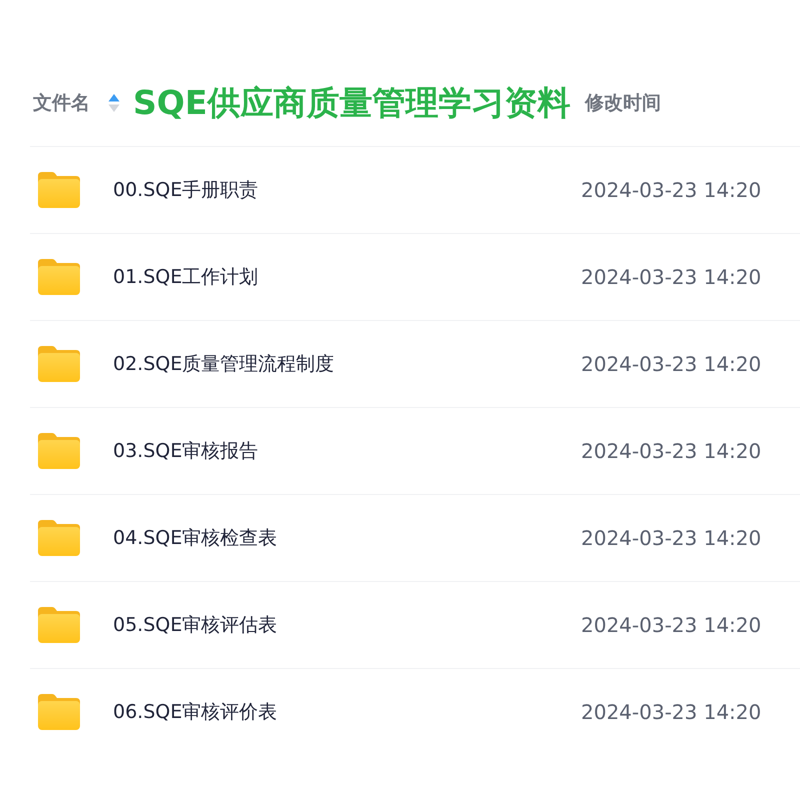 This screenshot has height=800, width=800. Describe the element at coordinates (61, 103) in the screenshot. I see `name-column-header: 文件名` at that location.